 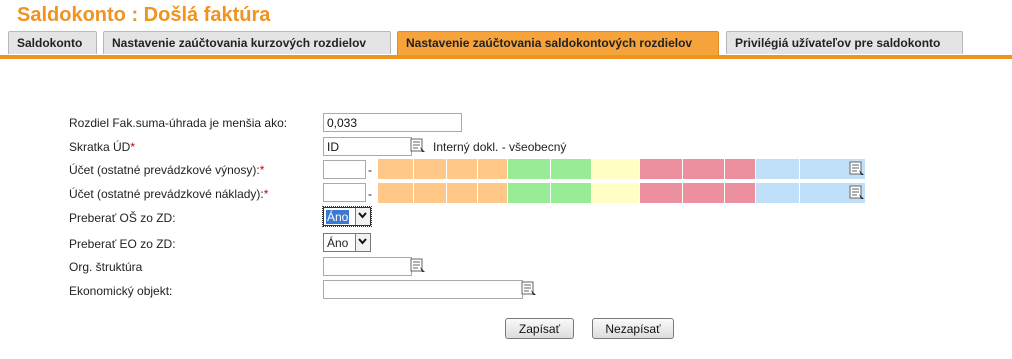 What do you see at coordinates (338, 217) in the screenshot?
I see `os-select-value: Áno` at bounding box center [338, 217].